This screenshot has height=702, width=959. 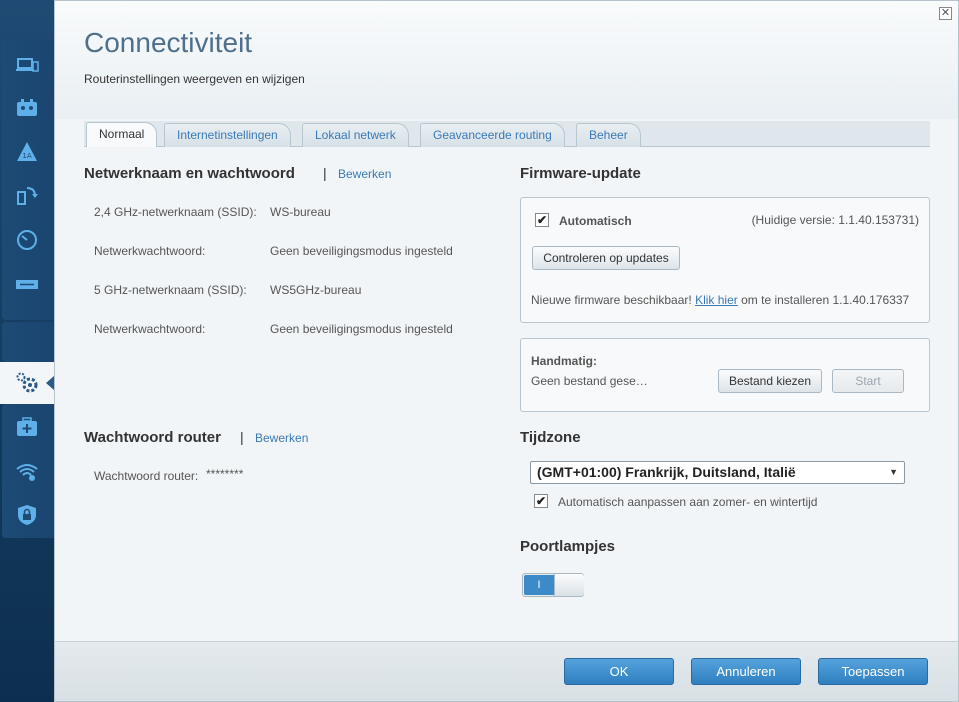 I want to click on router-password-label: Wachtwoord router:, so click(x=146, y=476).